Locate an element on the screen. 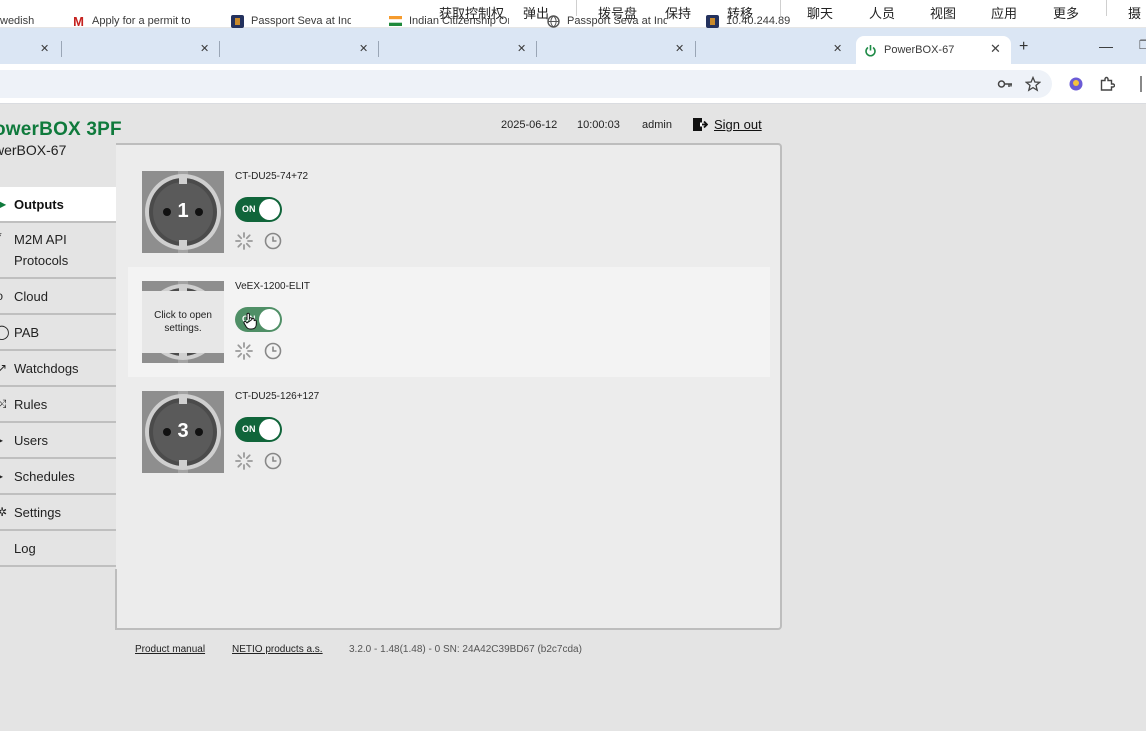 Image resolution: width=1146 pixels, height=731 pixels. tab-indian-citizenship: Indian Citizenship On is located at coordinates (452, 21).